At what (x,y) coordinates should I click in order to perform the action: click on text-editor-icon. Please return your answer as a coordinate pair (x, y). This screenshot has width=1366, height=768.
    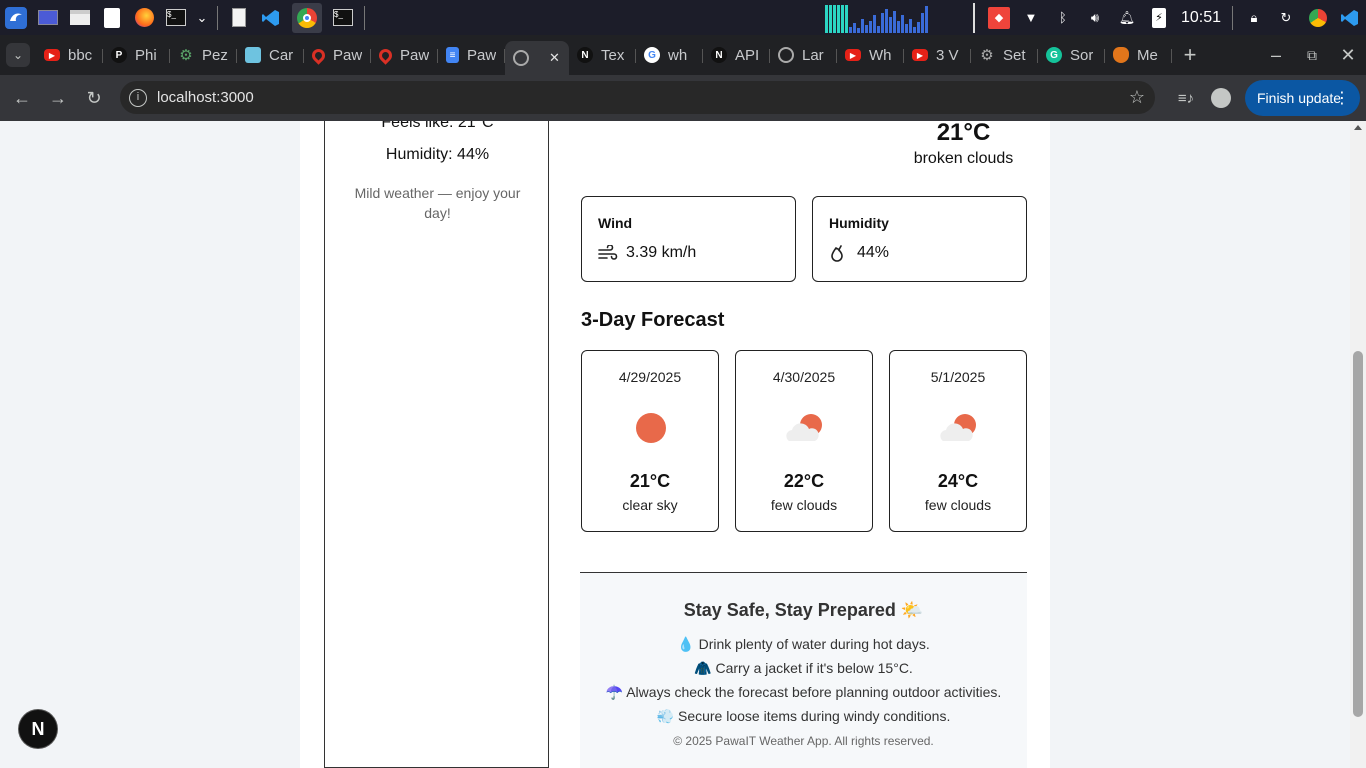
    Looking at the image, I should click on (112, 18).